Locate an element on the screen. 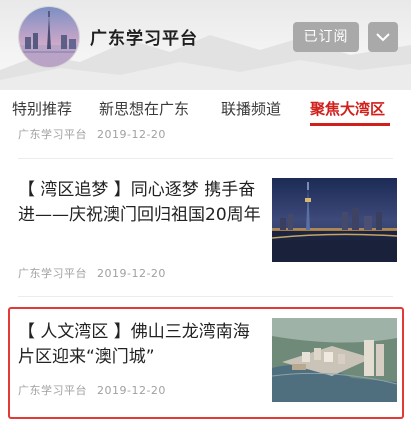 This screenshot has width=411, height=431. channel-tabs: 特别推荐 新思想在广东 联播频道 聚焦大湾区 is located at coordinates (205, 108).